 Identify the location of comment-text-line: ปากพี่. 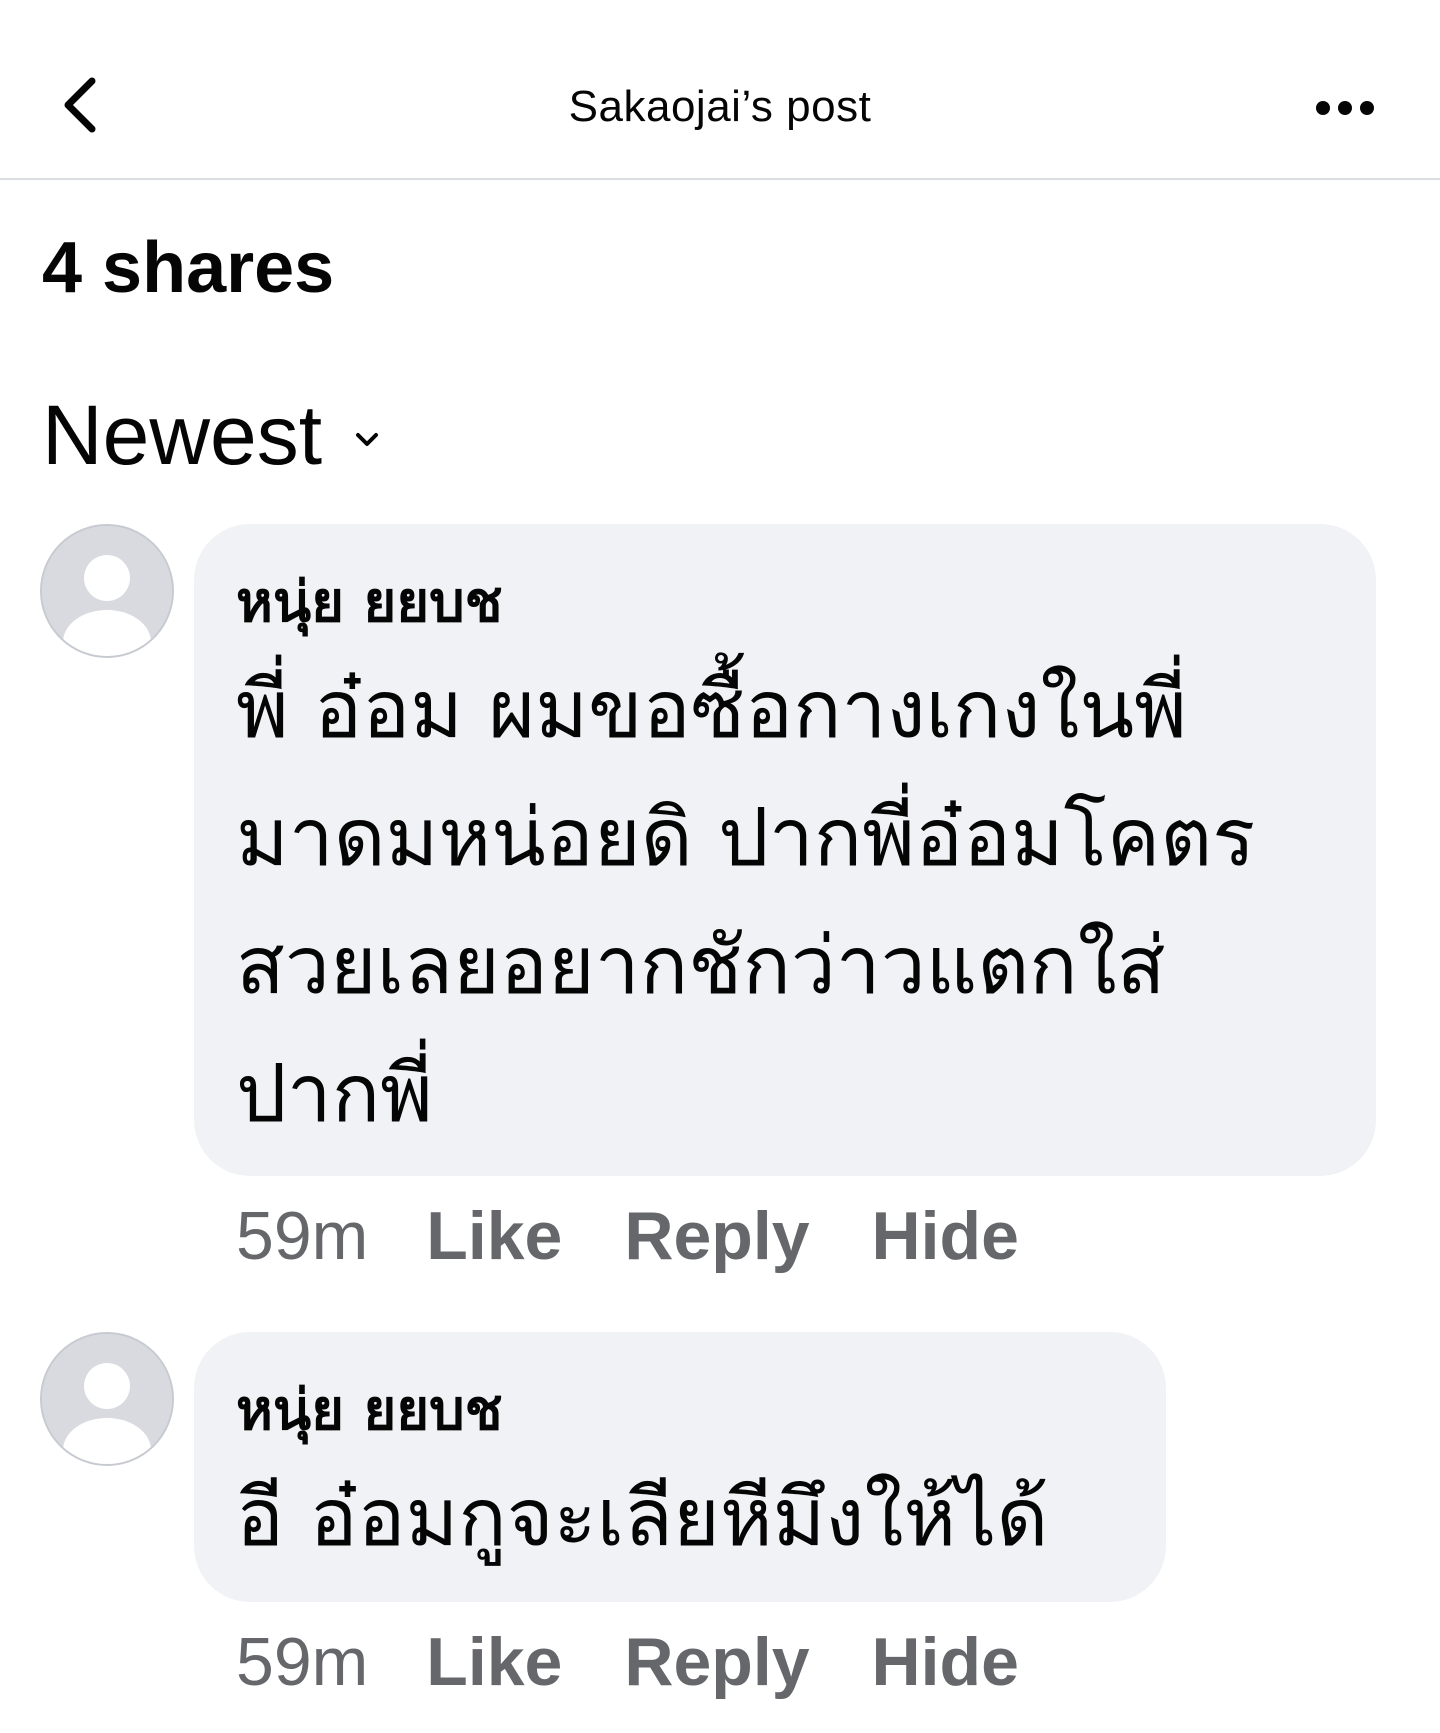
(334, 1093).